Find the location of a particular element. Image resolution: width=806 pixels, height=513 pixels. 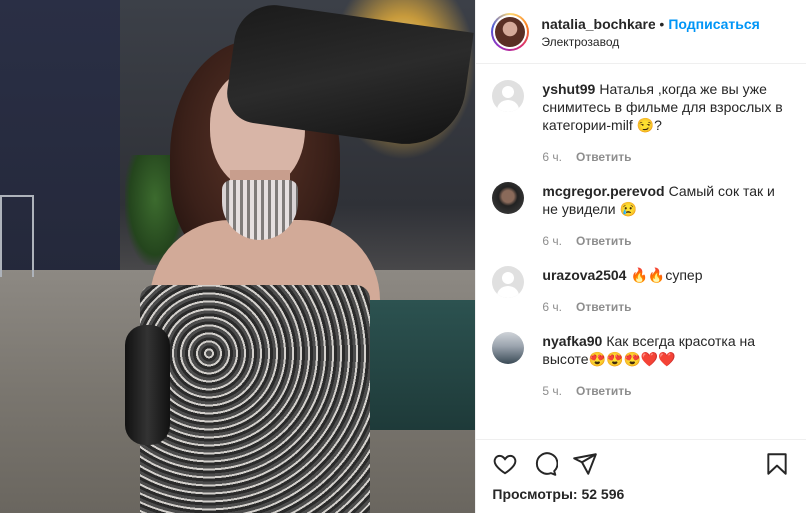

author-avatar is located at coordinates (510, 31).